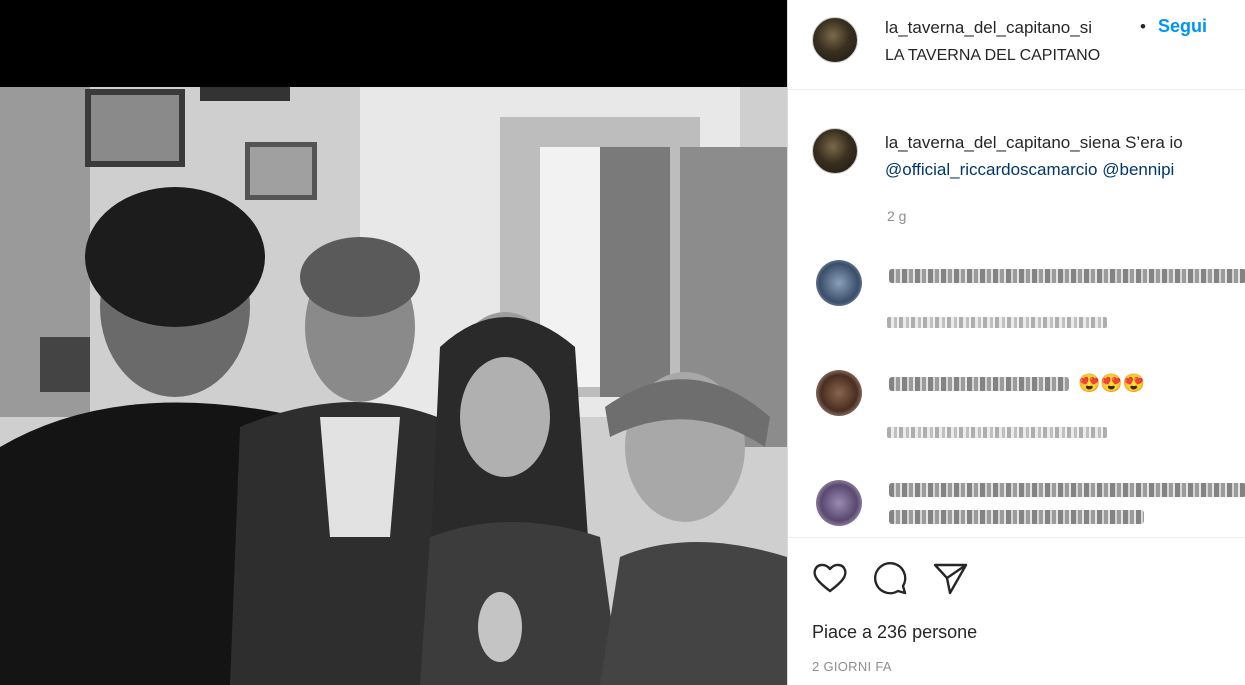 This screenshot has width=1245, height=685. I want to click on comment-emoji: 😍😍😍, so click(1112, 383).